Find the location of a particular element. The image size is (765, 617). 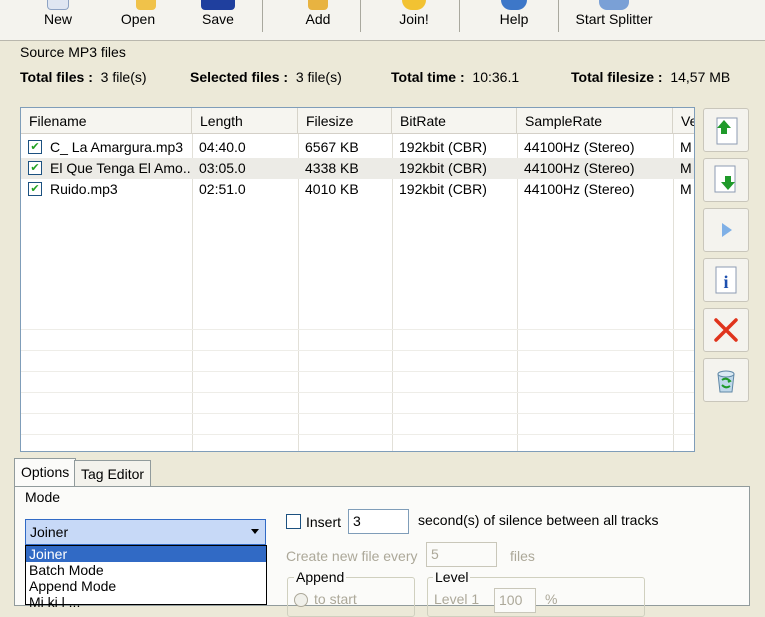

delete-icon is located at coordinates (726, 330).